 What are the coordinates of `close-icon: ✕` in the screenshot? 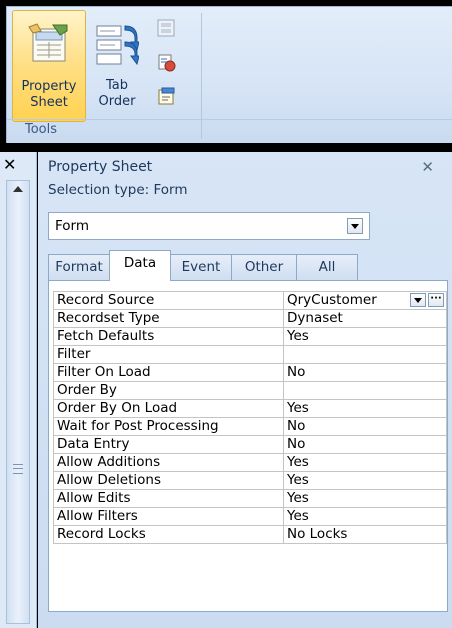 It's located at (427, 167).